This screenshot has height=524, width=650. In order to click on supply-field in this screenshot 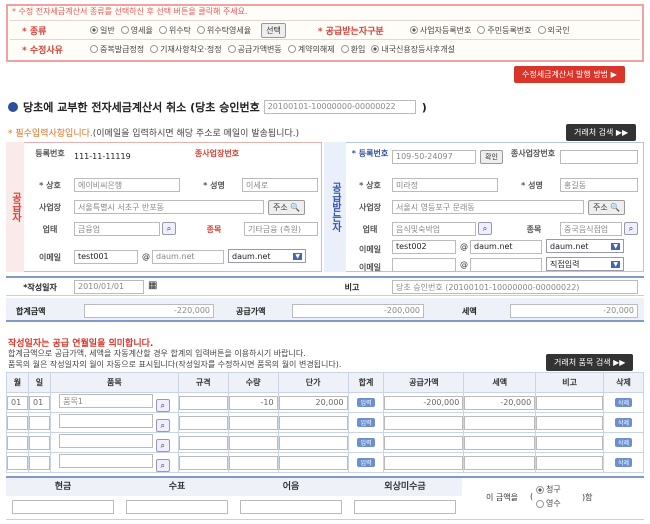, I will do `click(424, 462)`.